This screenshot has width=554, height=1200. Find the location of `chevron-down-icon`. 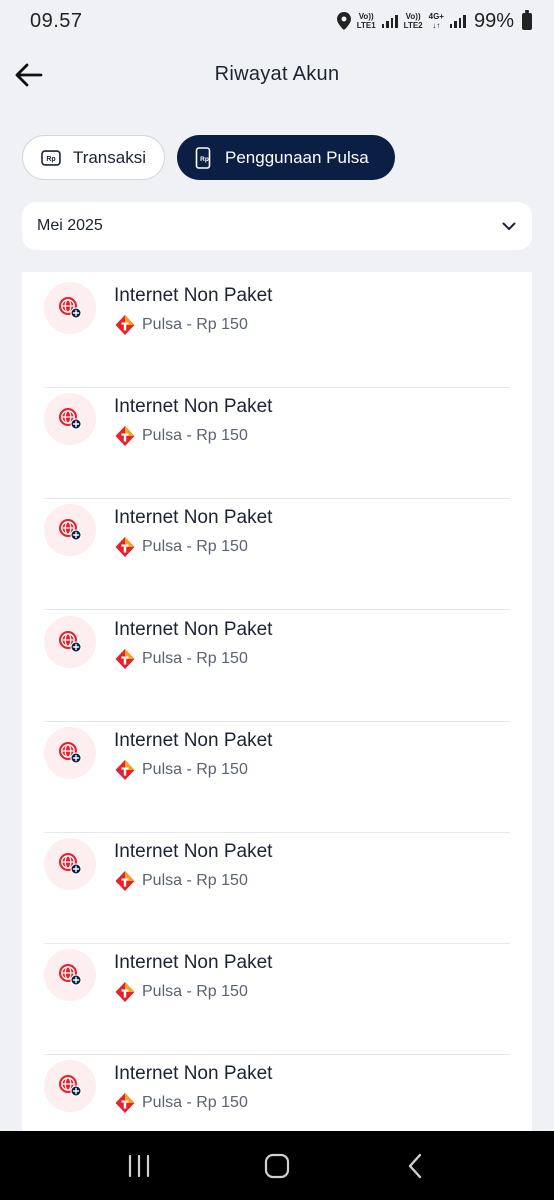

chevron-down-icon is located at coordinates (509, 226).